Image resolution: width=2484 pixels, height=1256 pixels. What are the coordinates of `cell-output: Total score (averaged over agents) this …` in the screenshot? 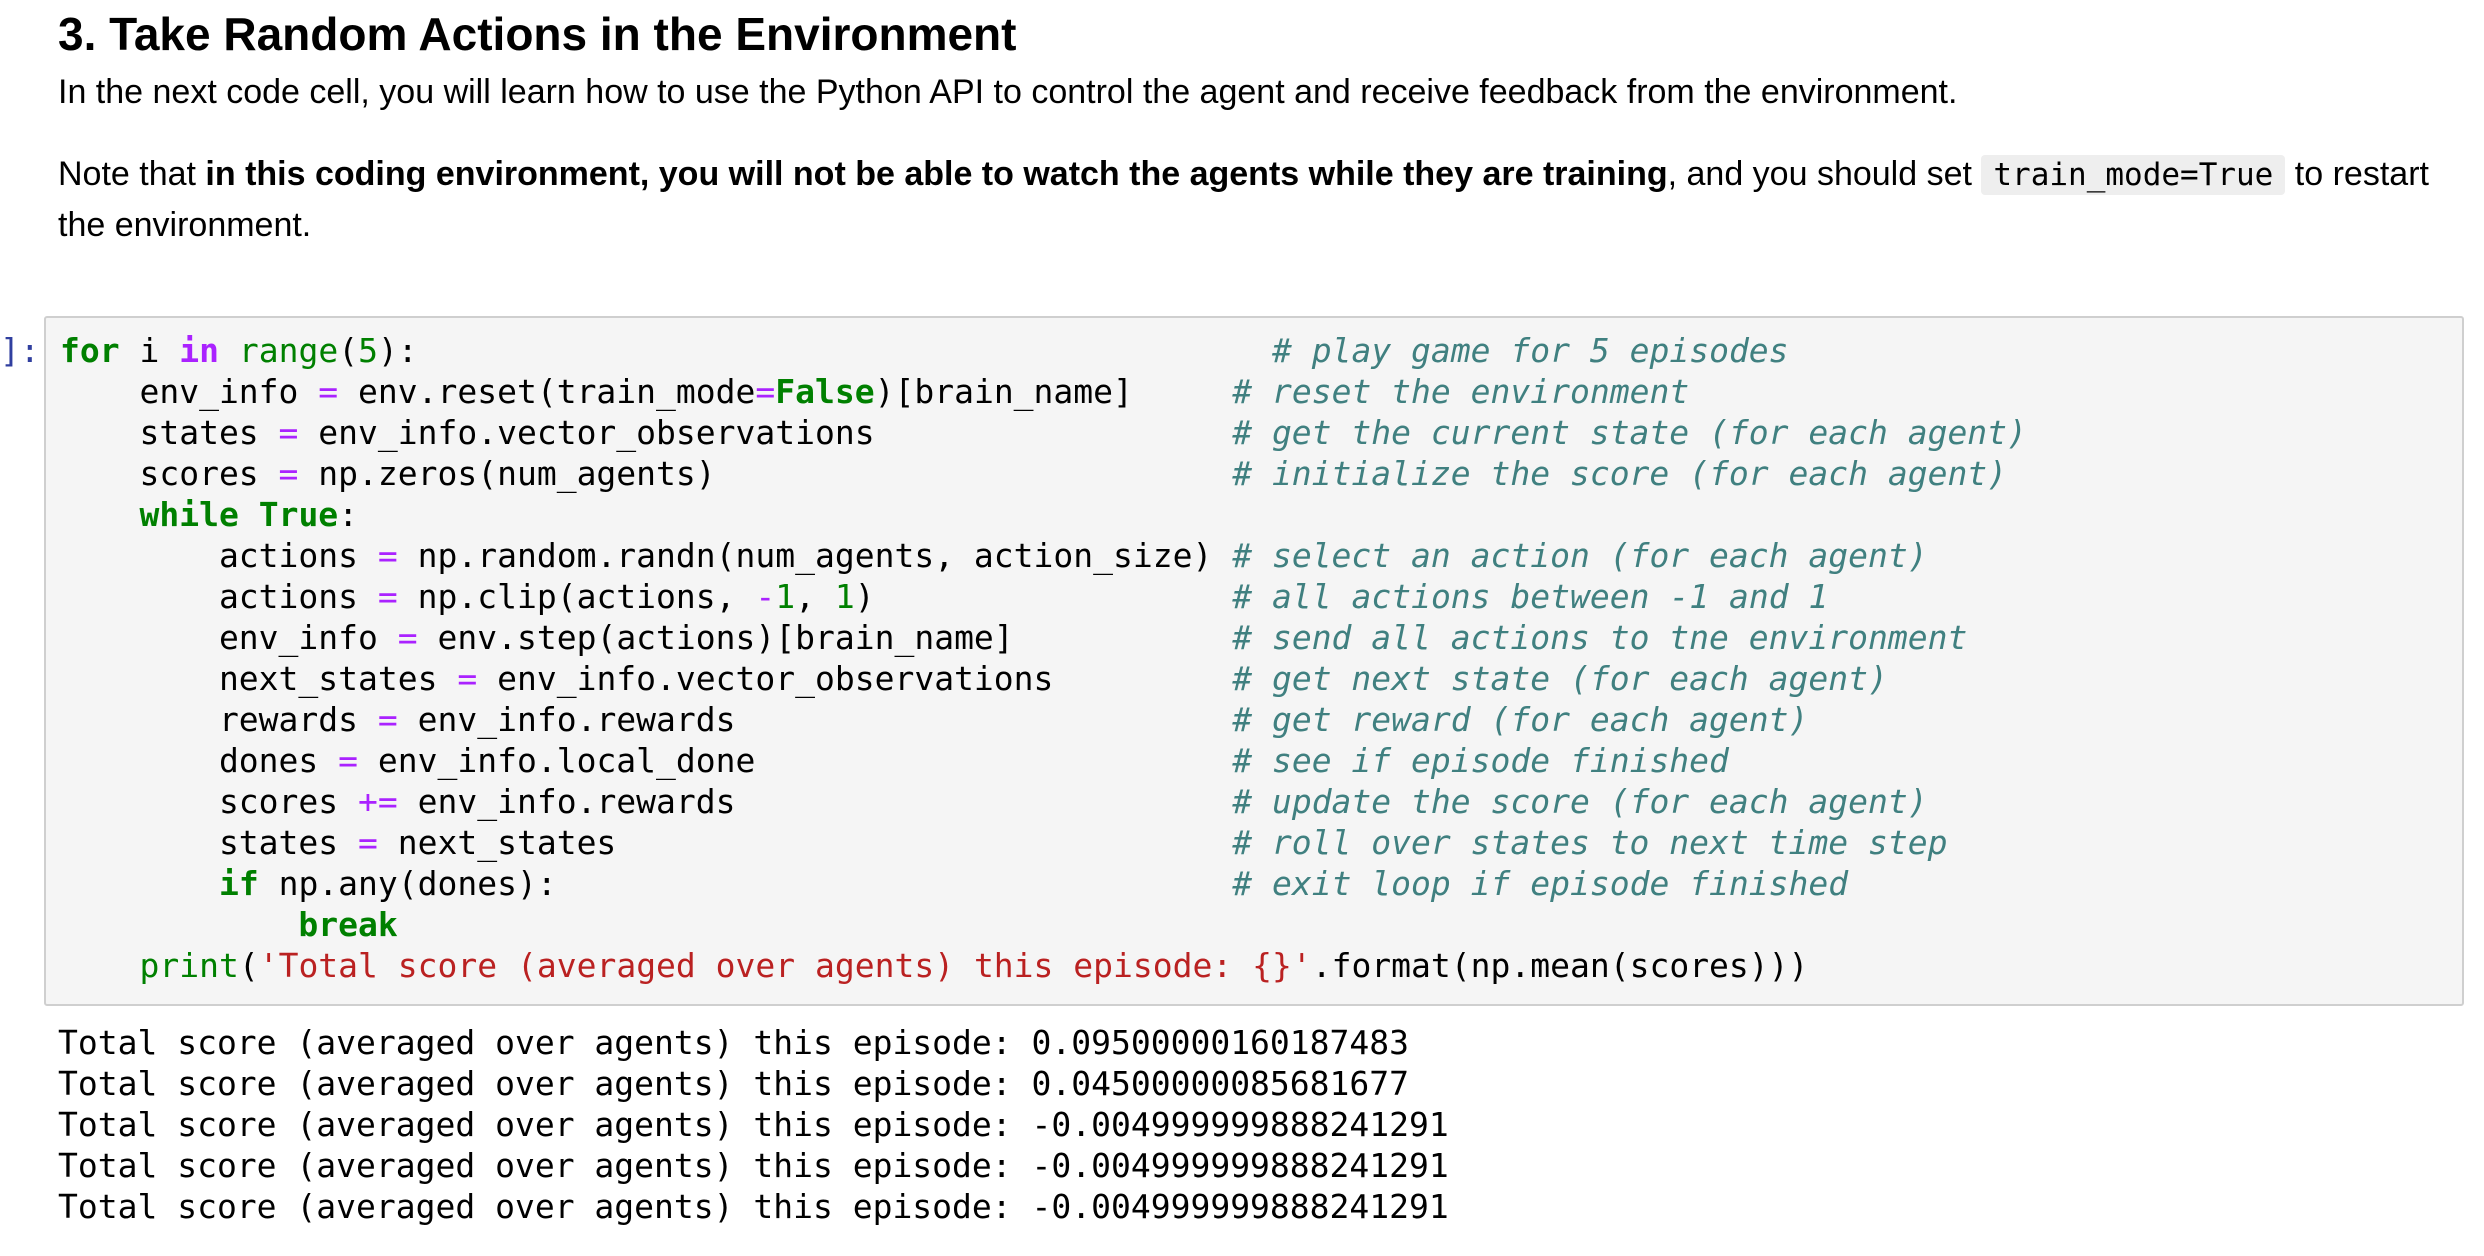 It's located at (753, 1124).